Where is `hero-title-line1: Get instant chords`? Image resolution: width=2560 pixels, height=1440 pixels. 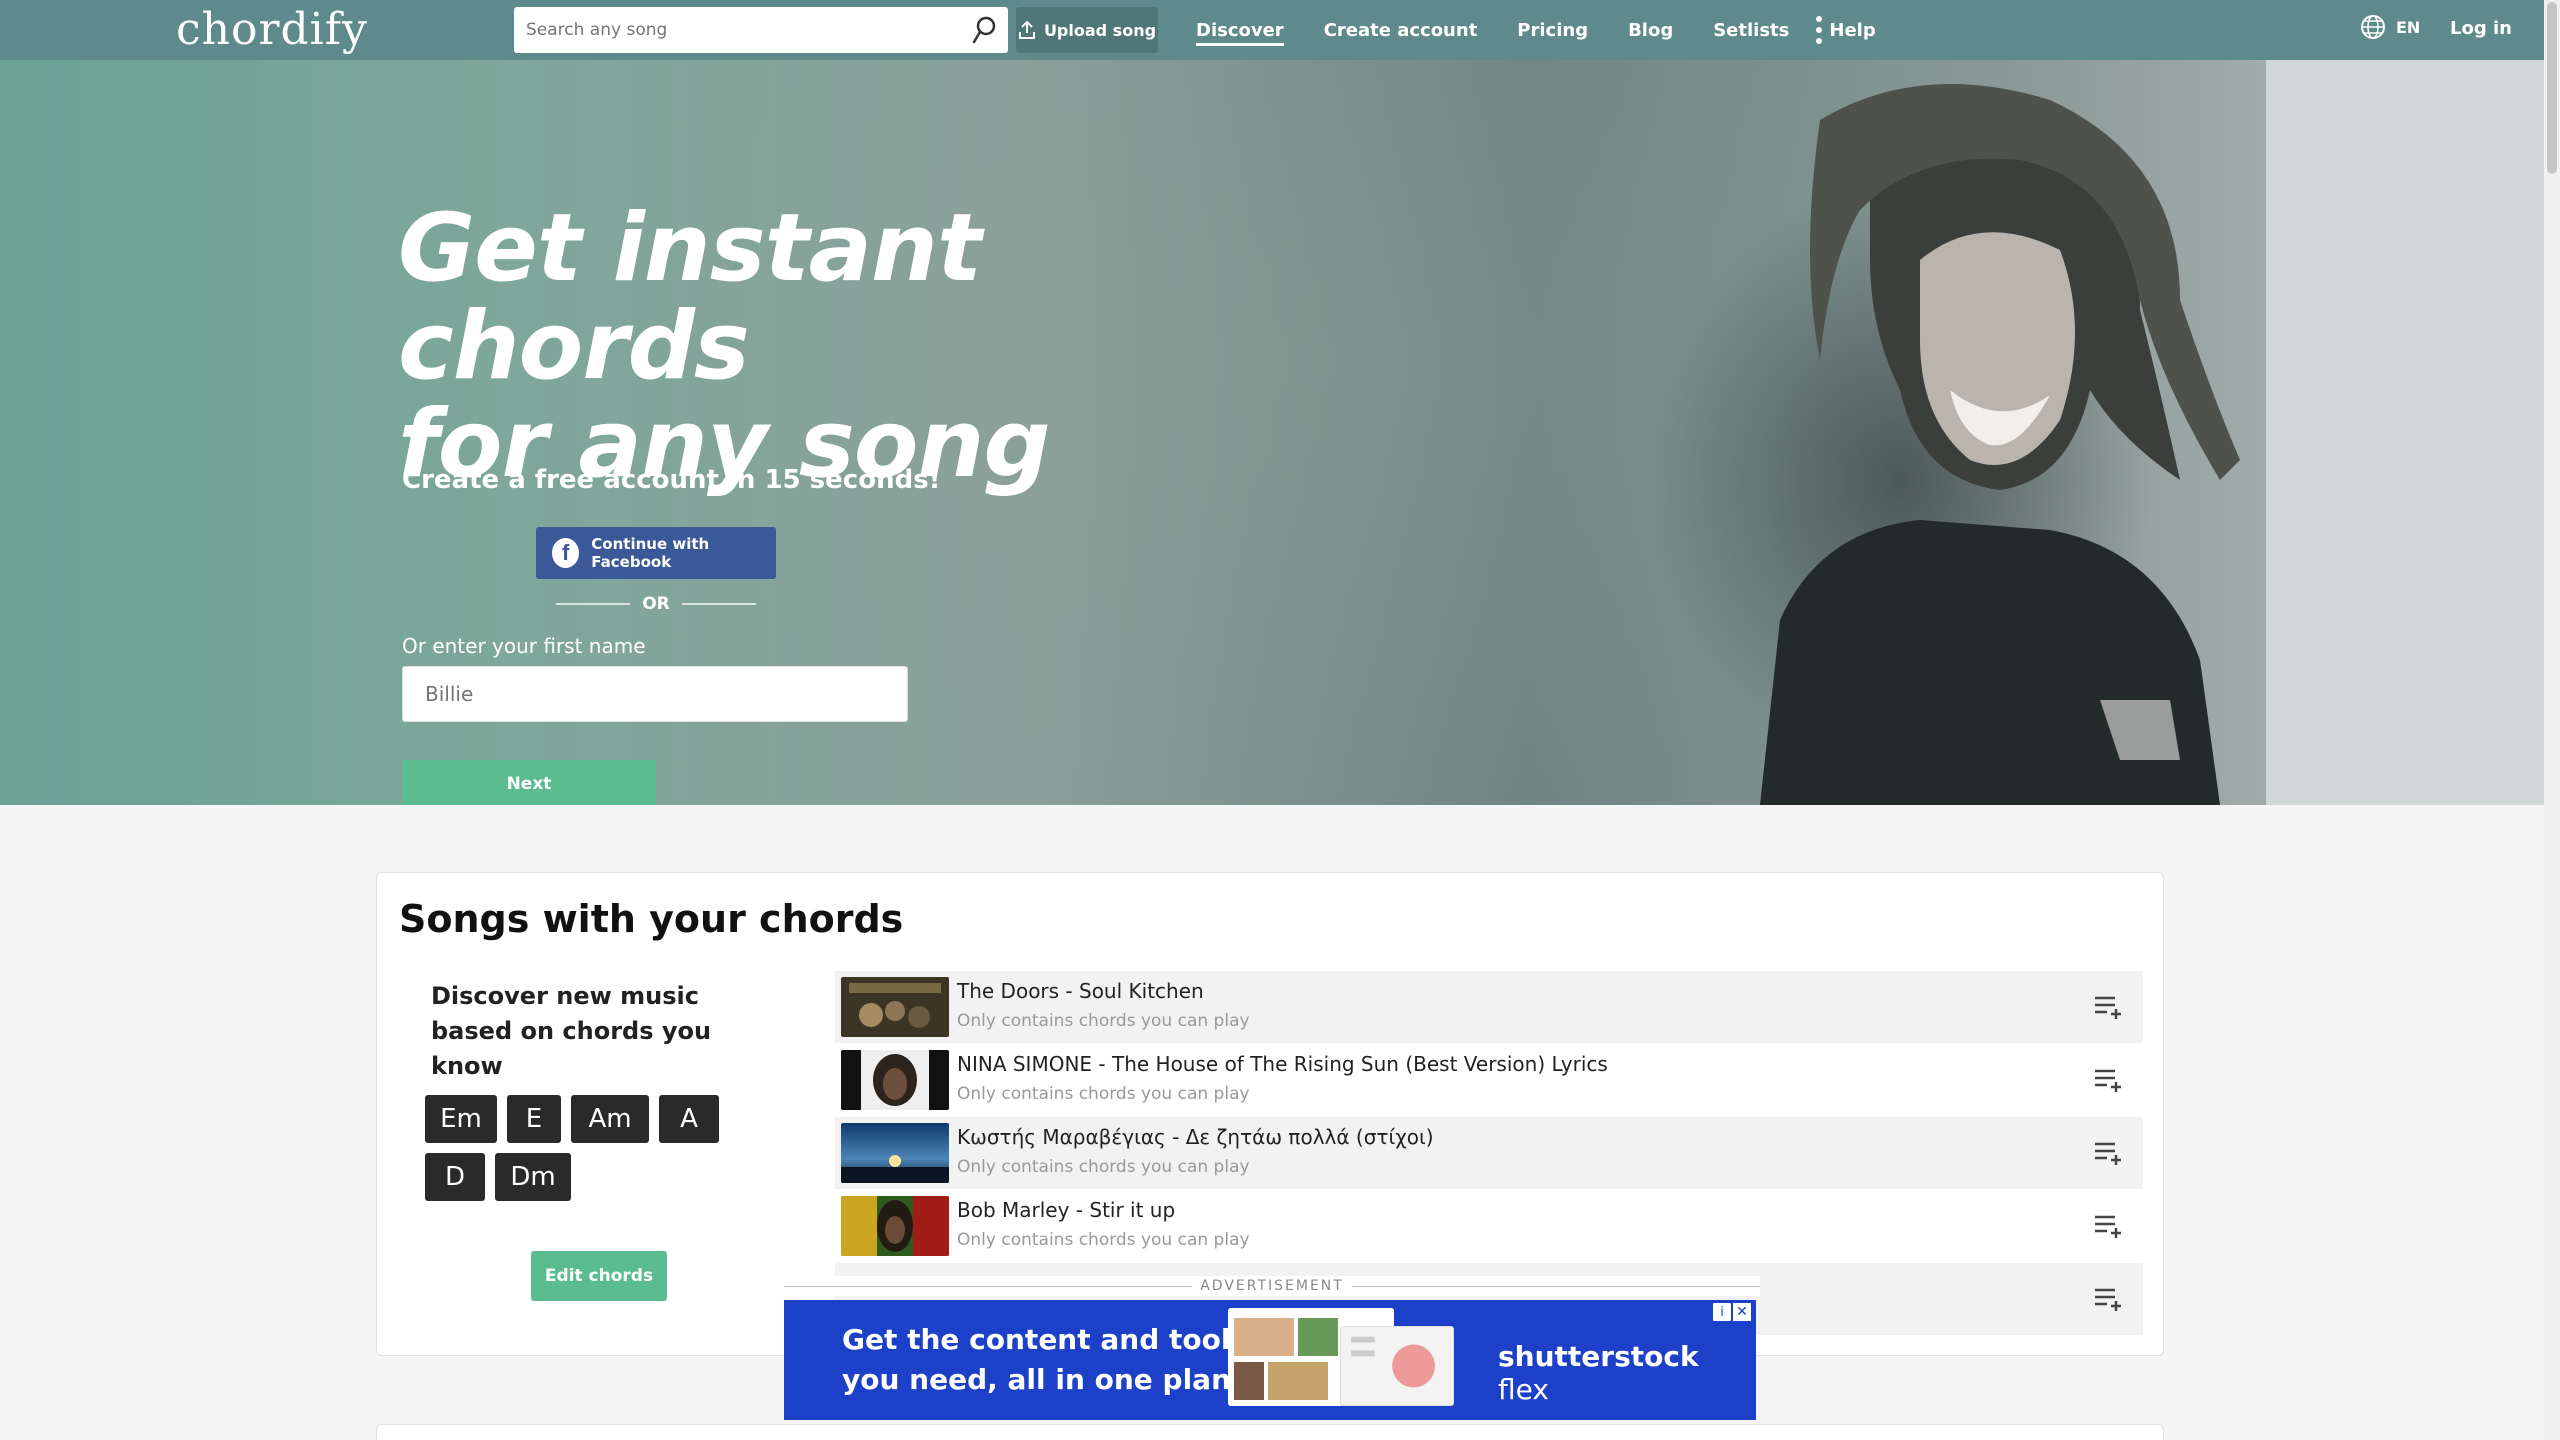
hero-title-line1: Get instant chords is located at coordinates (690, 297).